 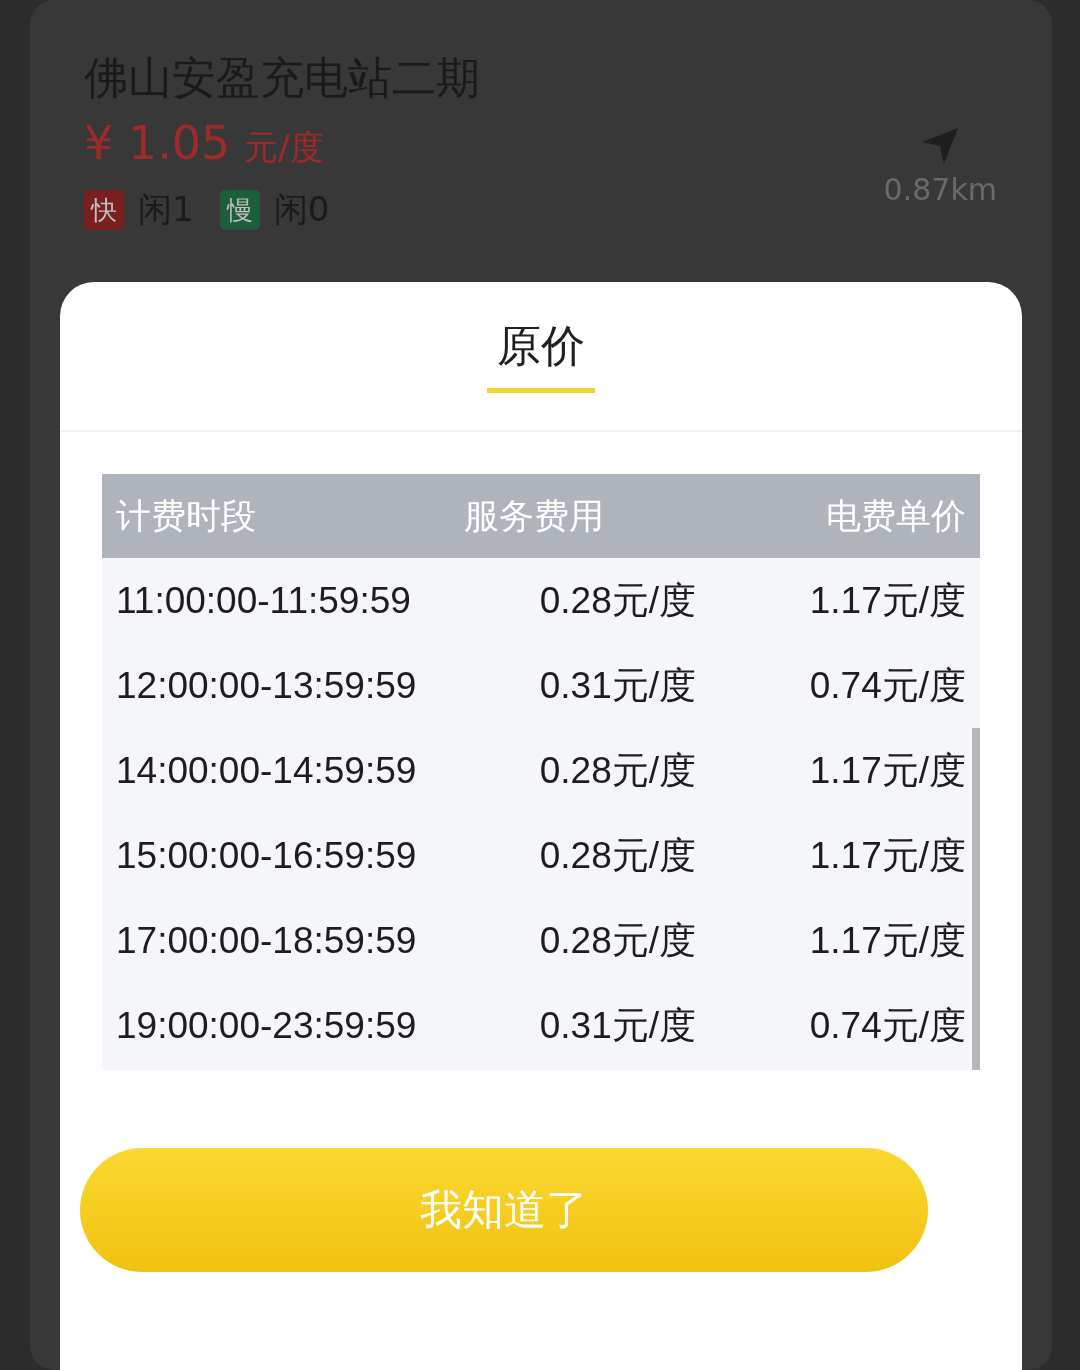 What do you see at coordinates (940, 146) in the screenshot?
I see `navigation-arrow-icon` at bounding box center [940, 146].